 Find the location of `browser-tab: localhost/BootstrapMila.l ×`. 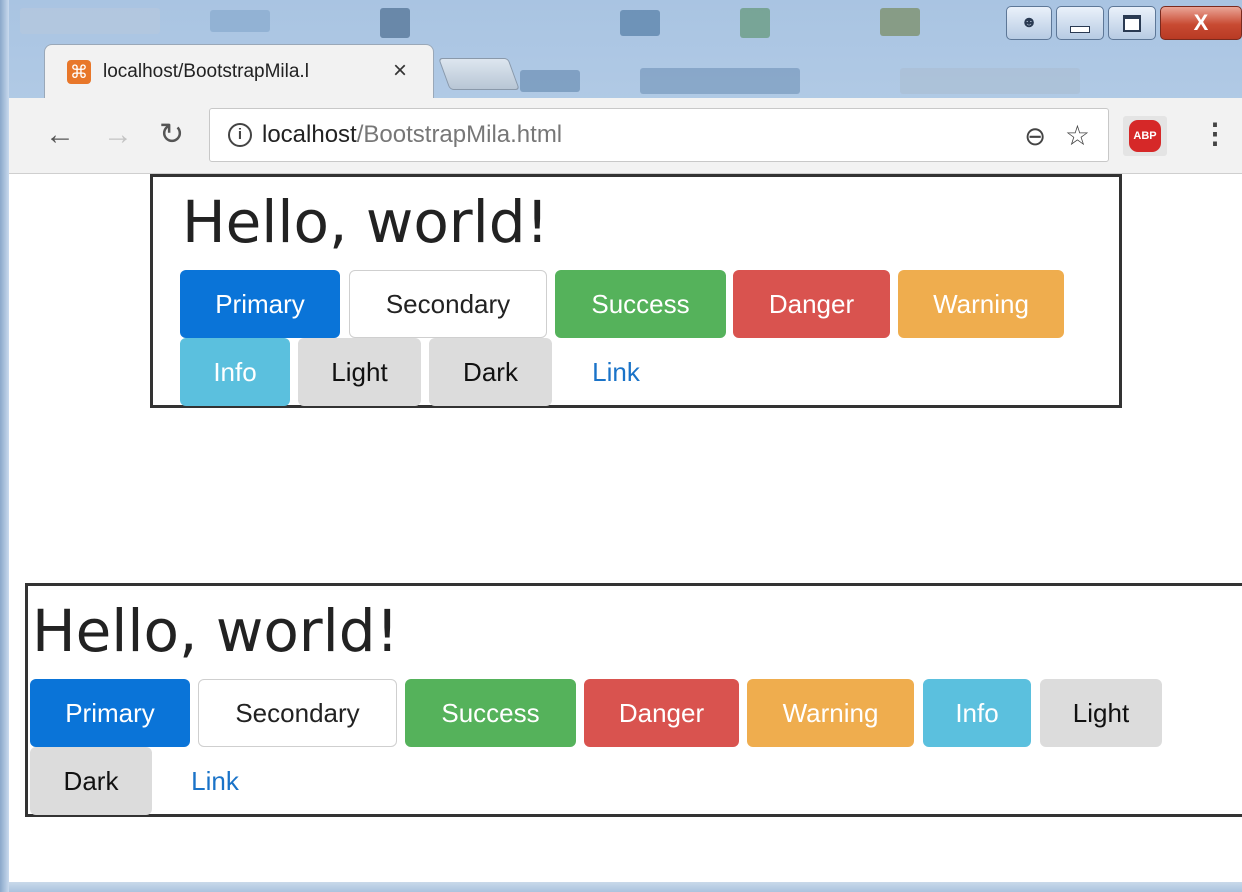

browser-tab: localhost/BootstrapMila.l × is located at coordinates (239, 72).